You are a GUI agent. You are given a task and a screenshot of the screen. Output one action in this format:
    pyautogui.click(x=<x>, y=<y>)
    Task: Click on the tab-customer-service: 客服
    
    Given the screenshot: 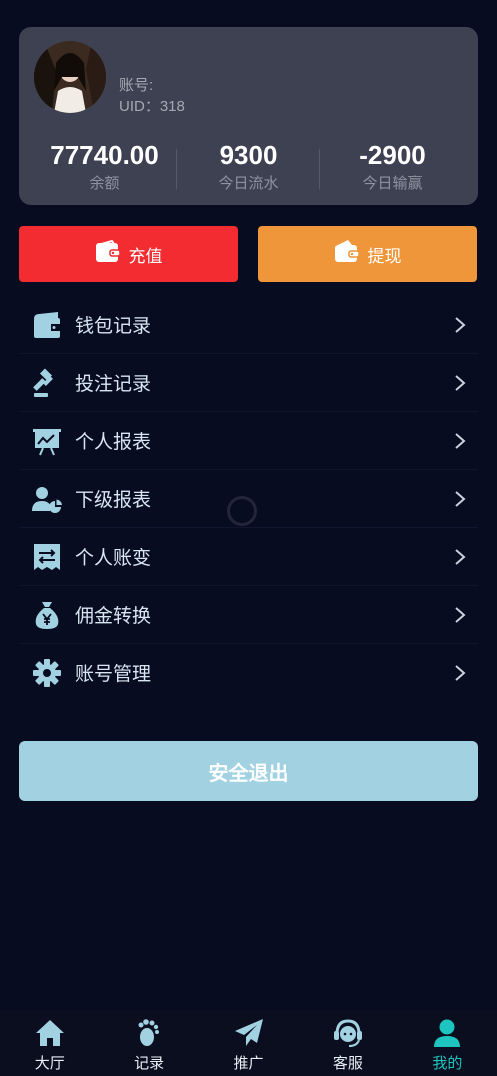 What is the action you would take?
    pyautogui.click(x=347, y=1043)
    